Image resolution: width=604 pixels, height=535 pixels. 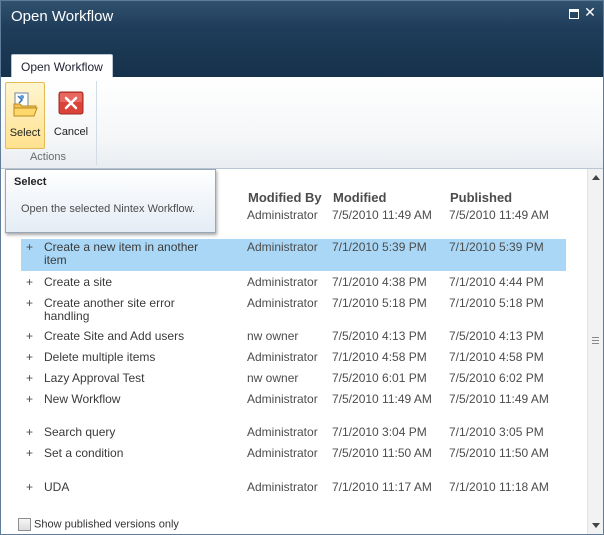 What do you see at coordinates (133, 282) in the screenshot?
I see `workflow-name: Create a site` at bounding box center [133, 282].